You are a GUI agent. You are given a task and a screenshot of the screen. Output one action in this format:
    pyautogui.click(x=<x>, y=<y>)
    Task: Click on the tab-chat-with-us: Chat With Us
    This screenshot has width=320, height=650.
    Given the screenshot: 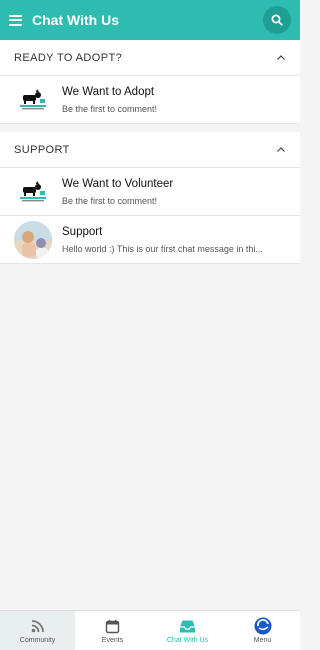 What is the action you would take?
    pyautogui.click(x=187, y=630)
    